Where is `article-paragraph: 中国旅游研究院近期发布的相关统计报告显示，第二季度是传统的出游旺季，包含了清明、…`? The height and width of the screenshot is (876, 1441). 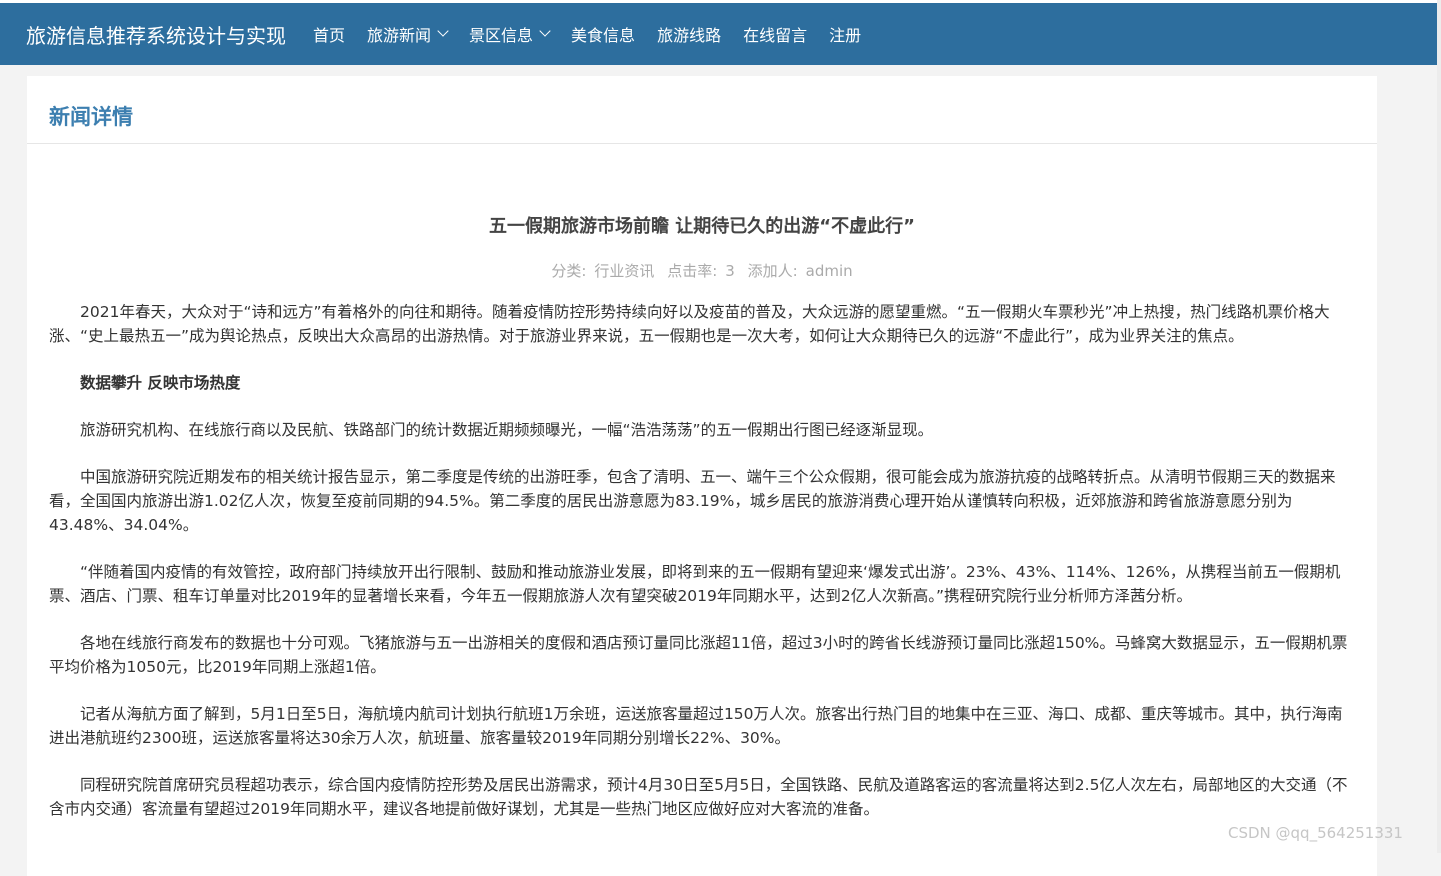 article-paragraph: 中国旅游研究院近期发布的相关统计报告显示，第二季度是传统的出游旺季，包含了清明、… is located at coordinates (692, 501).